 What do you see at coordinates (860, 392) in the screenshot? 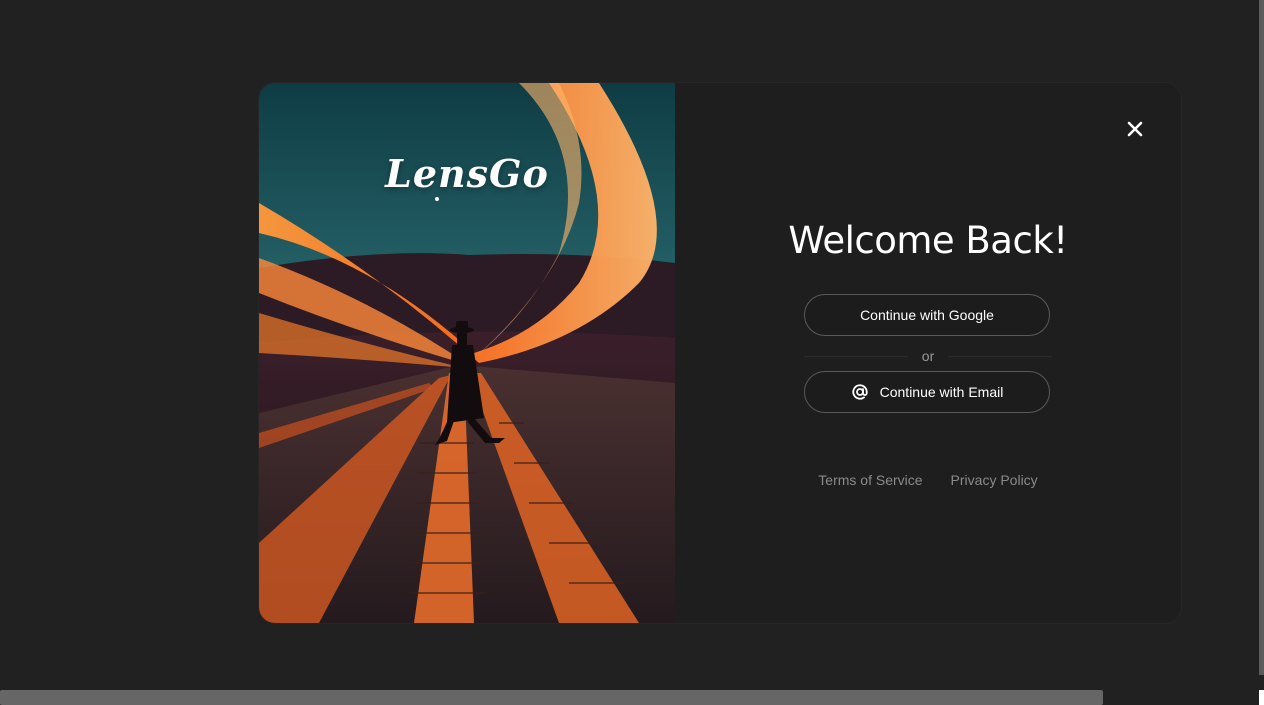
I see `at-sign-icon` at bounding box center [860, 392].